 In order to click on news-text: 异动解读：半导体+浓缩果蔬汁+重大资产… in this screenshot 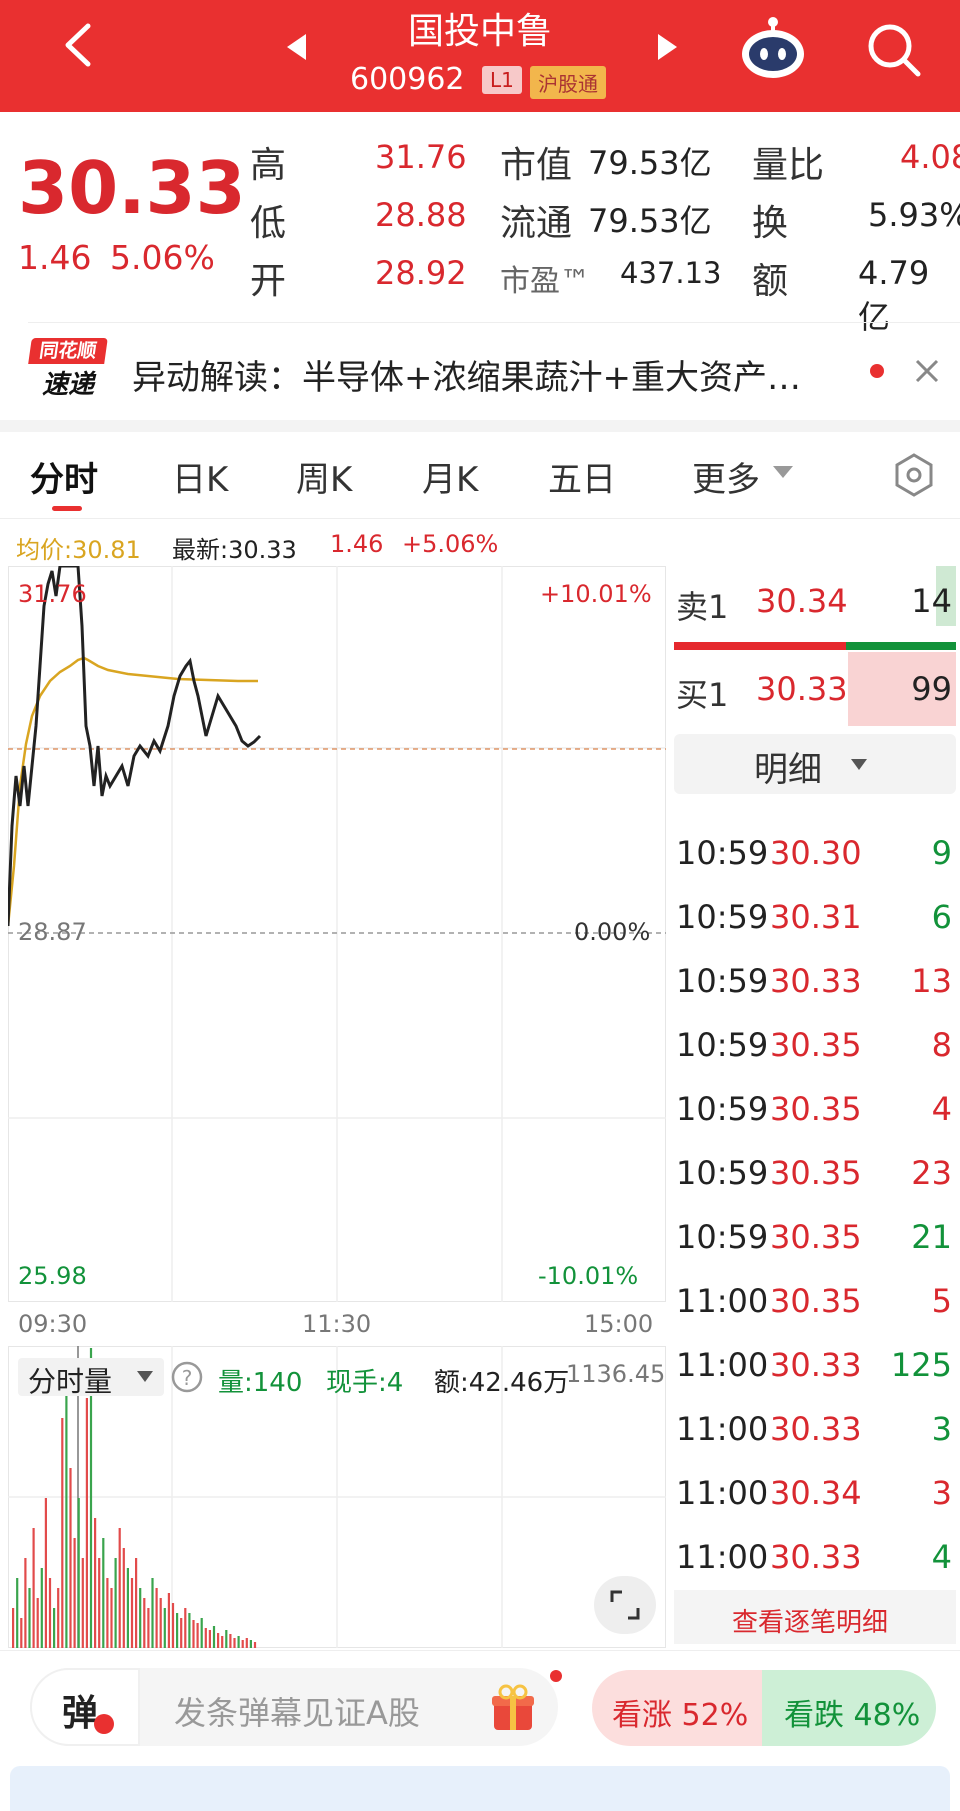, I will do `click(466, 374)`.